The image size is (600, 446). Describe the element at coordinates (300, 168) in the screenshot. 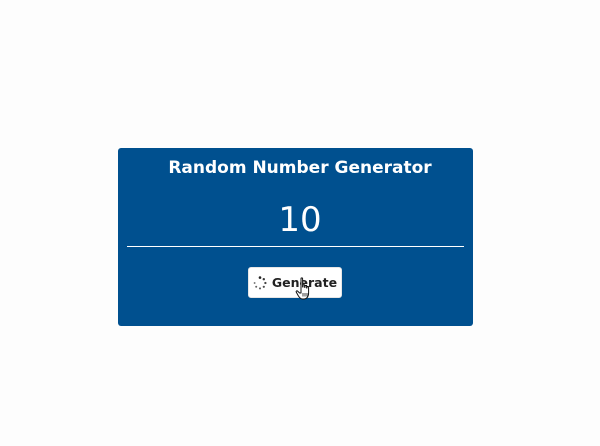

I see `widget-title: Random Number Generator` at that location.